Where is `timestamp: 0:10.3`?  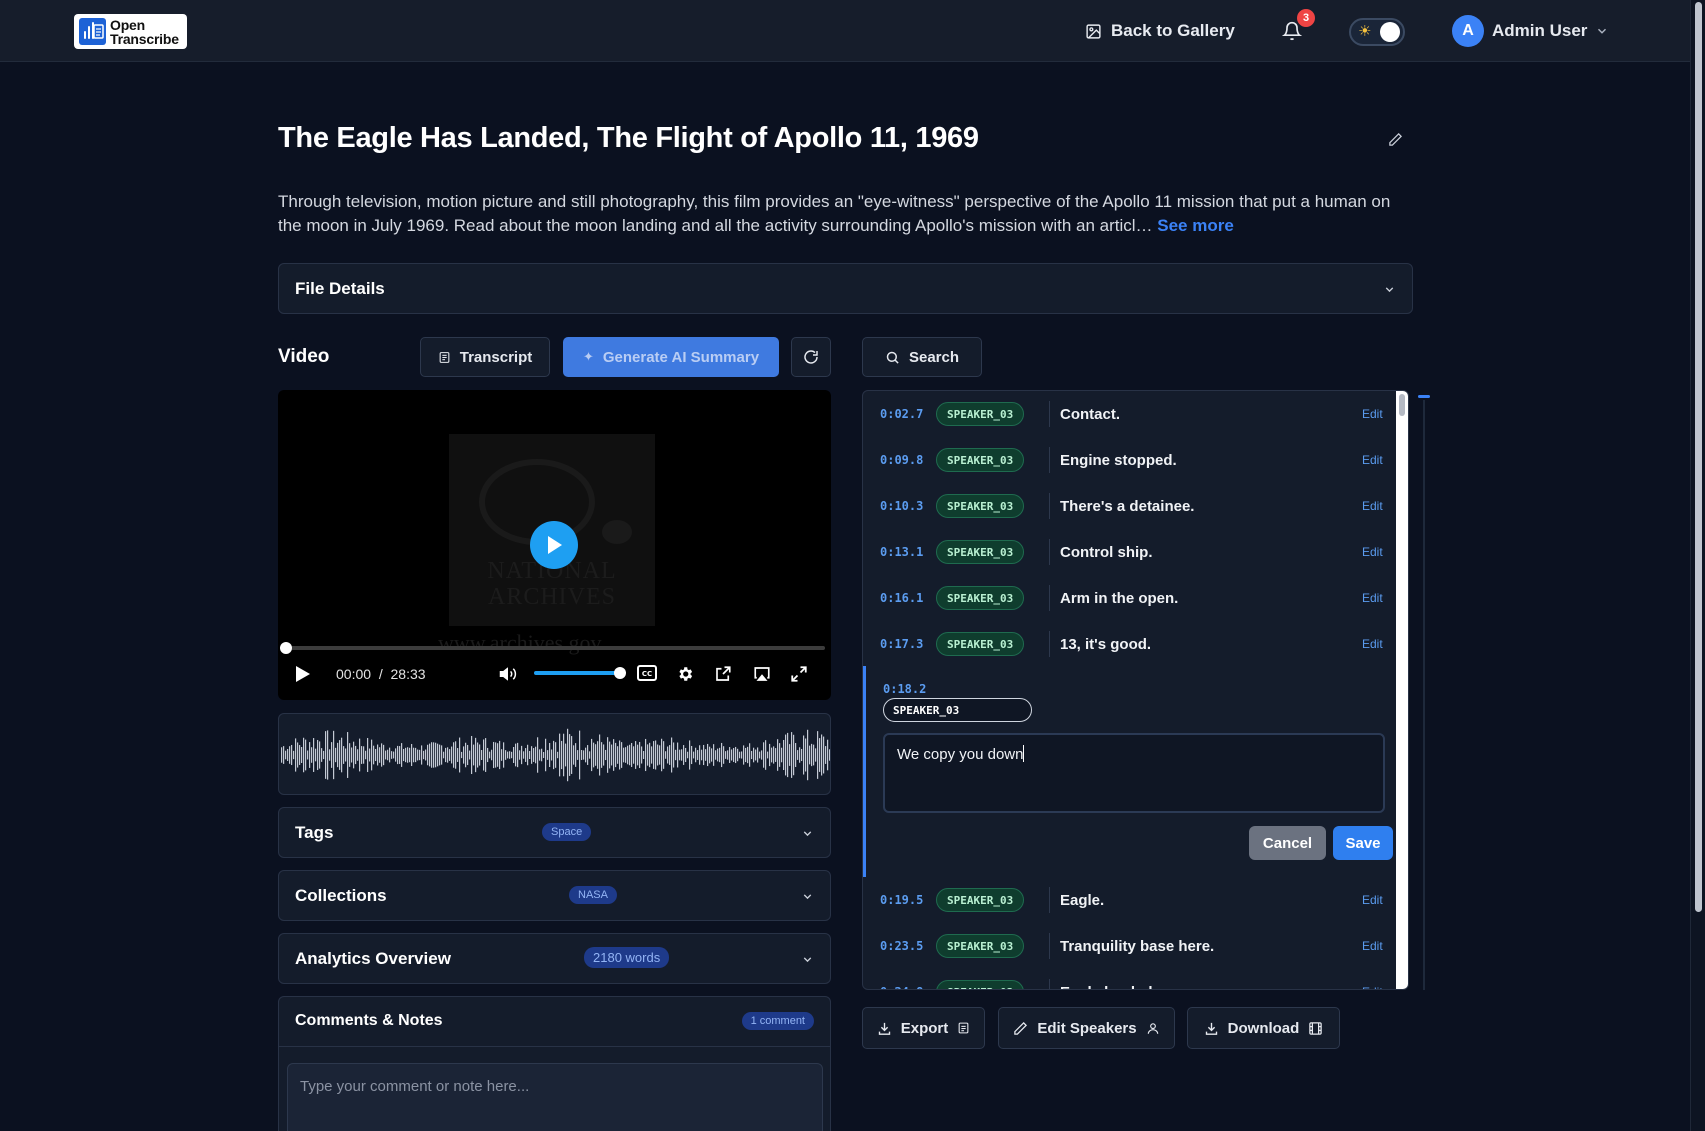 timestamp: 0:10.3 is located at coordinates (901, 506).